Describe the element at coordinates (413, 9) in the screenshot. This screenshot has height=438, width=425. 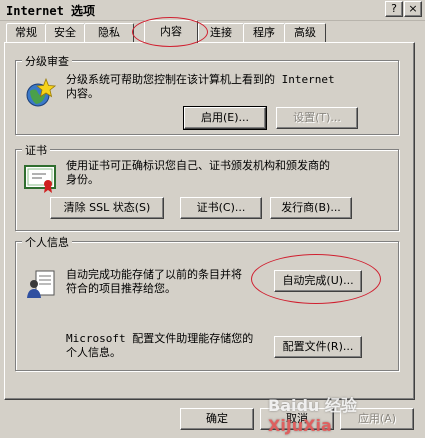
I see `close-button: ×` at that location.